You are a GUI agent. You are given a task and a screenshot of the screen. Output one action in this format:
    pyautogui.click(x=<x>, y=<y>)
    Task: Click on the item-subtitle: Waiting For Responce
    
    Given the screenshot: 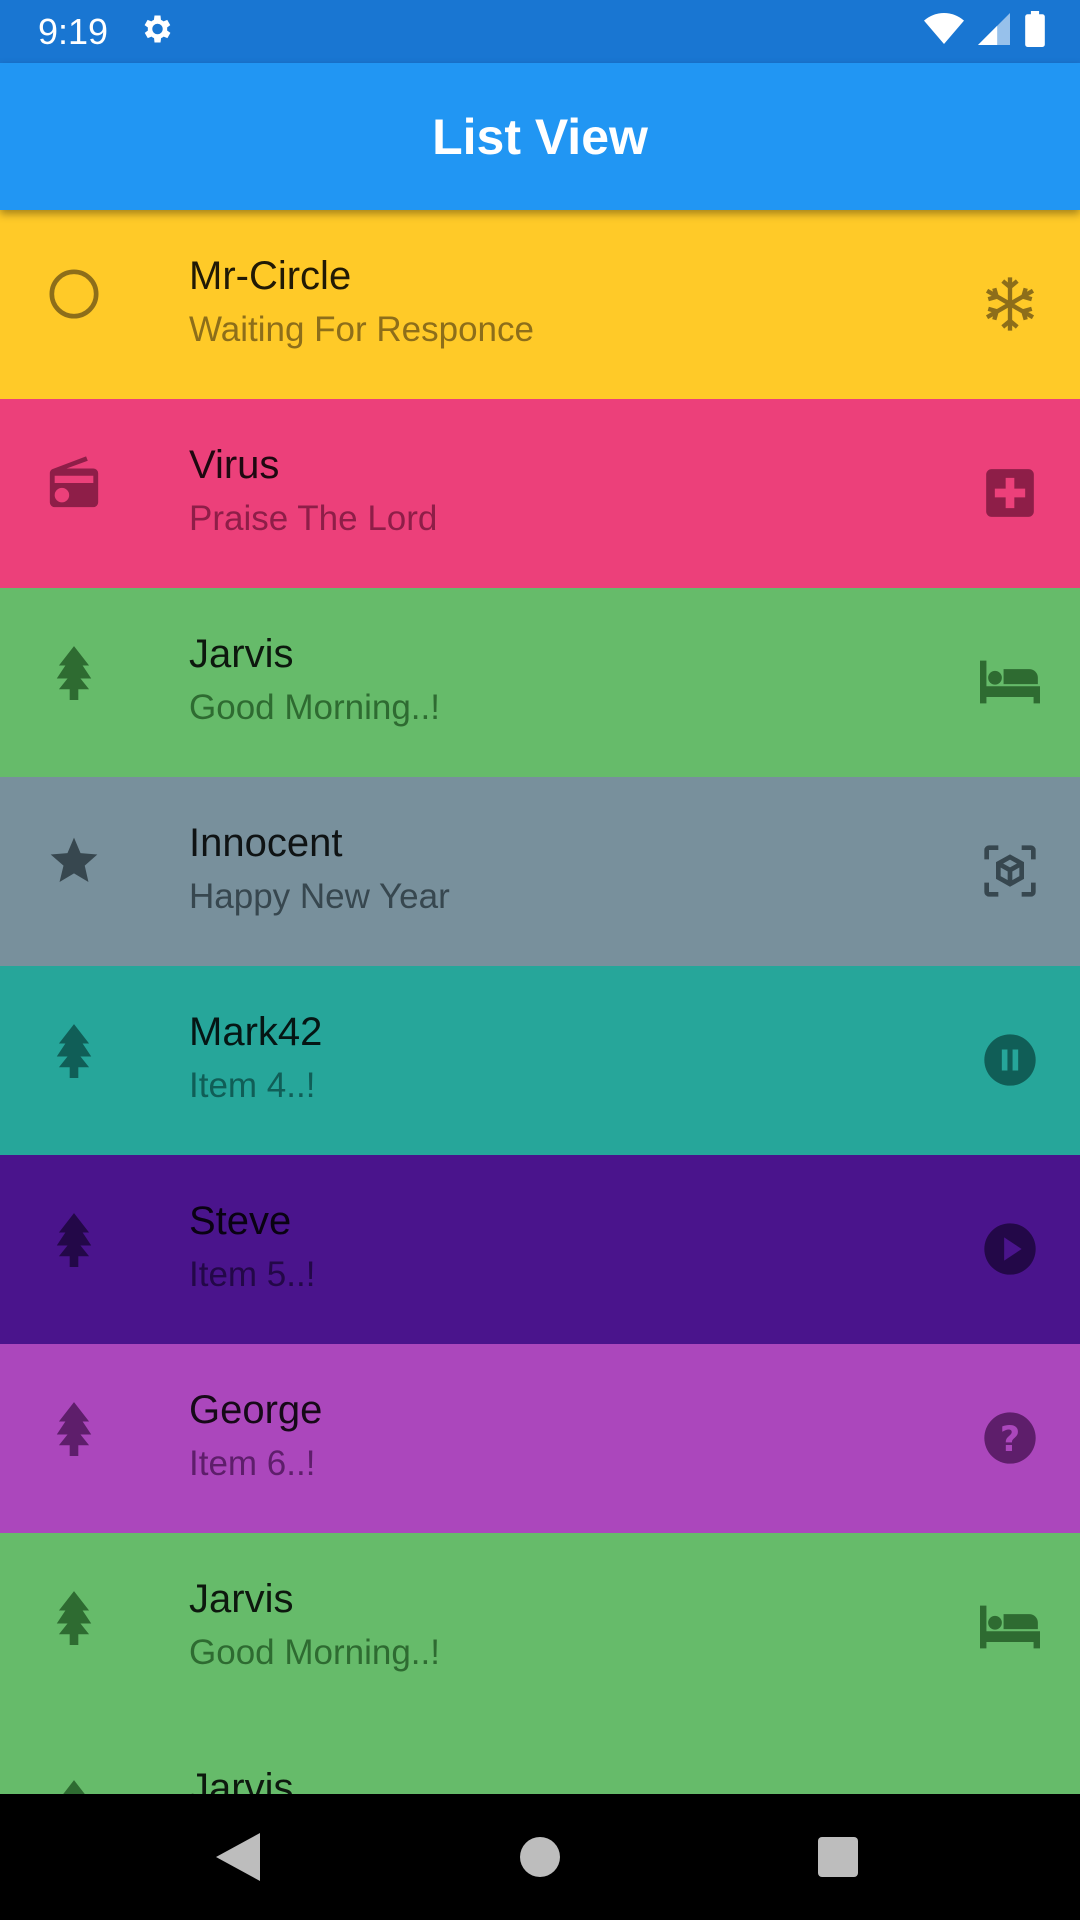 What is the action you would take?
    pyautogui.click(x=361, y=329)
    